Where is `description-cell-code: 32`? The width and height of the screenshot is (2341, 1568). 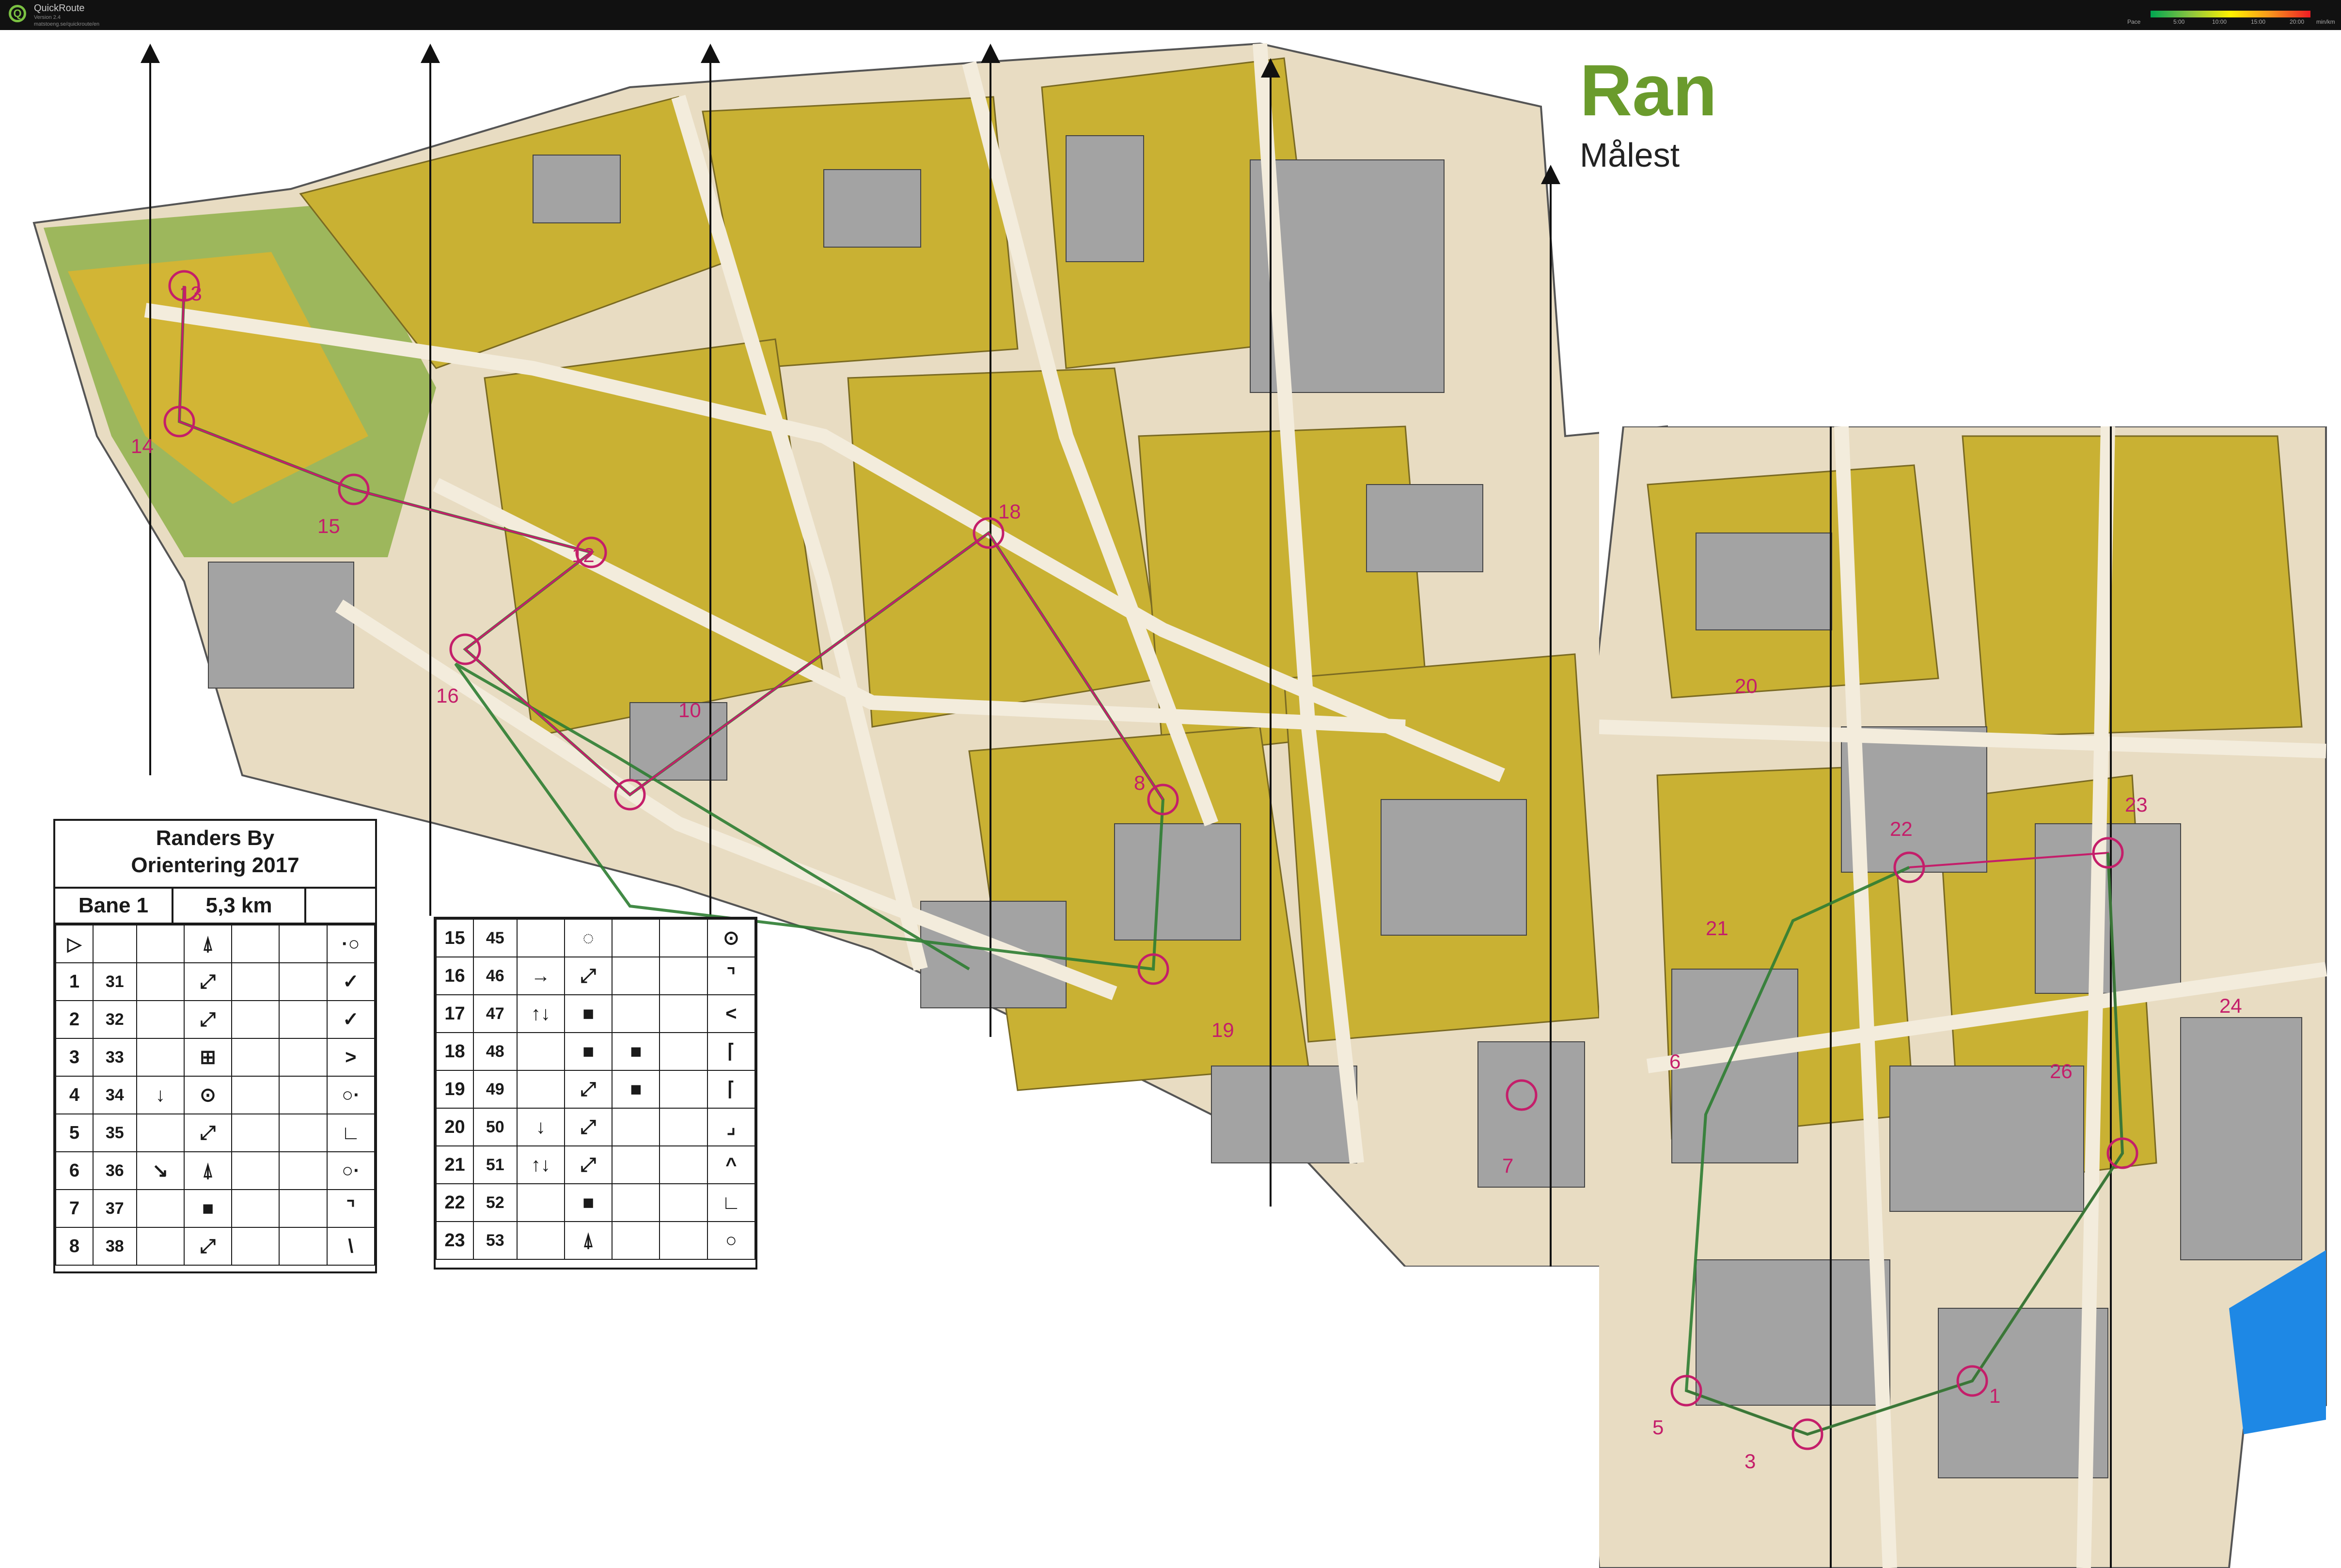
description-cell-code: 32 is located at coordinates (115, 1019).